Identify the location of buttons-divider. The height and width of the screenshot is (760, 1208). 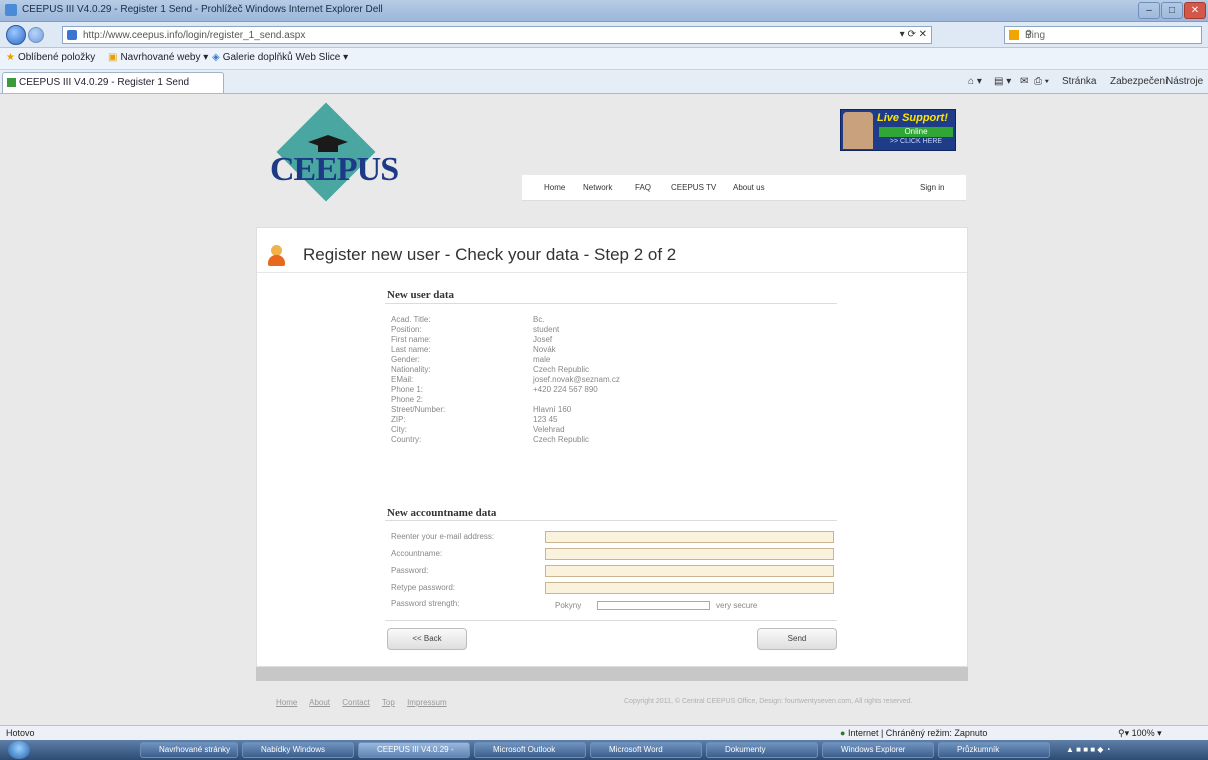
(611, 620).